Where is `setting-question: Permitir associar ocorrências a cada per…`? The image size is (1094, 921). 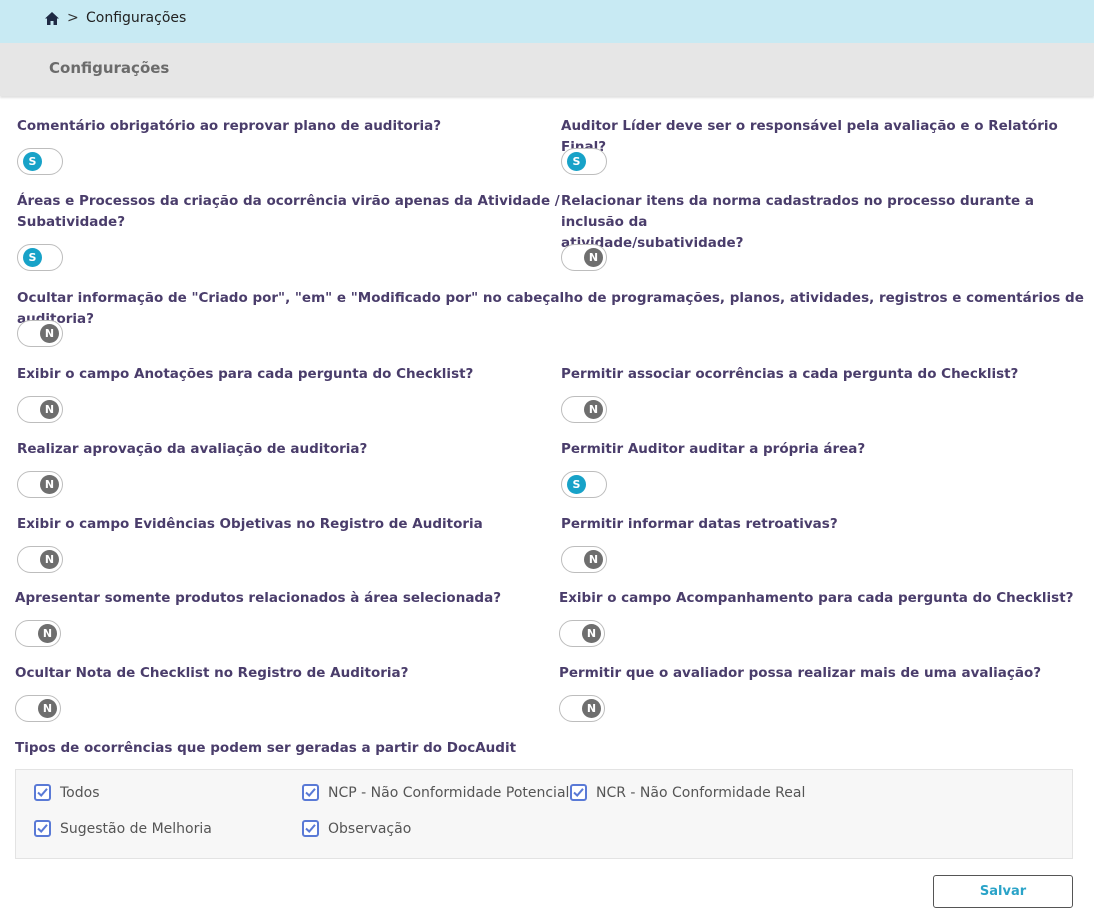
setting-question: Permitir associar ocorrências a cada per… is located at coordinates (790, 374).